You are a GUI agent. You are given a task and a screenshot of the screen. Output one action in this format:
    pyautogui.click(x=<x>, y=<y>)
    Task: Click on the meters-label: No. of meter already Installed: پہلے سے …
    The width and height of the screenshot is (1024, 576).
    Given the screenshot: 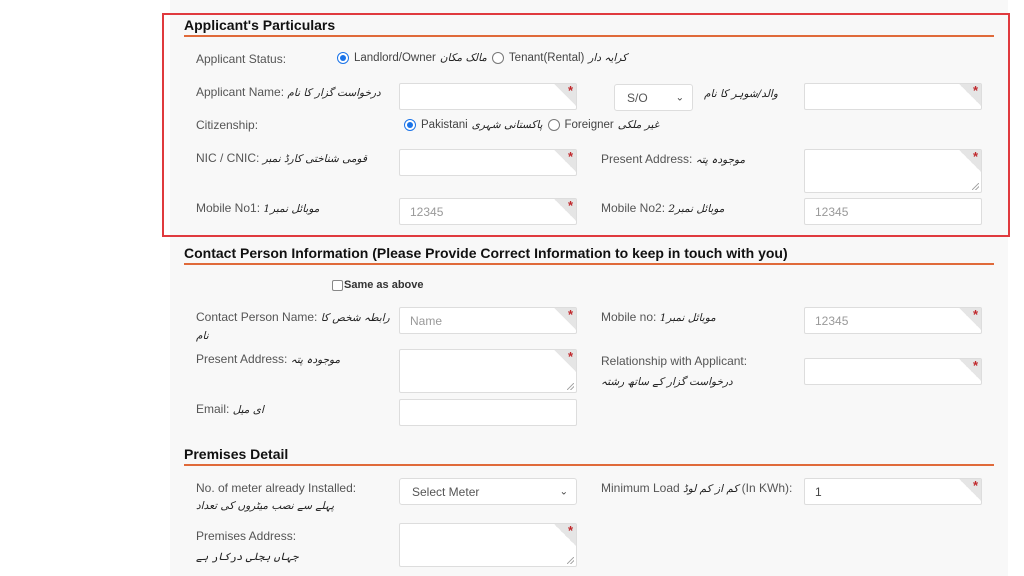 What is the action you would take?
    pyautogui.click(x=276, y=497)
    